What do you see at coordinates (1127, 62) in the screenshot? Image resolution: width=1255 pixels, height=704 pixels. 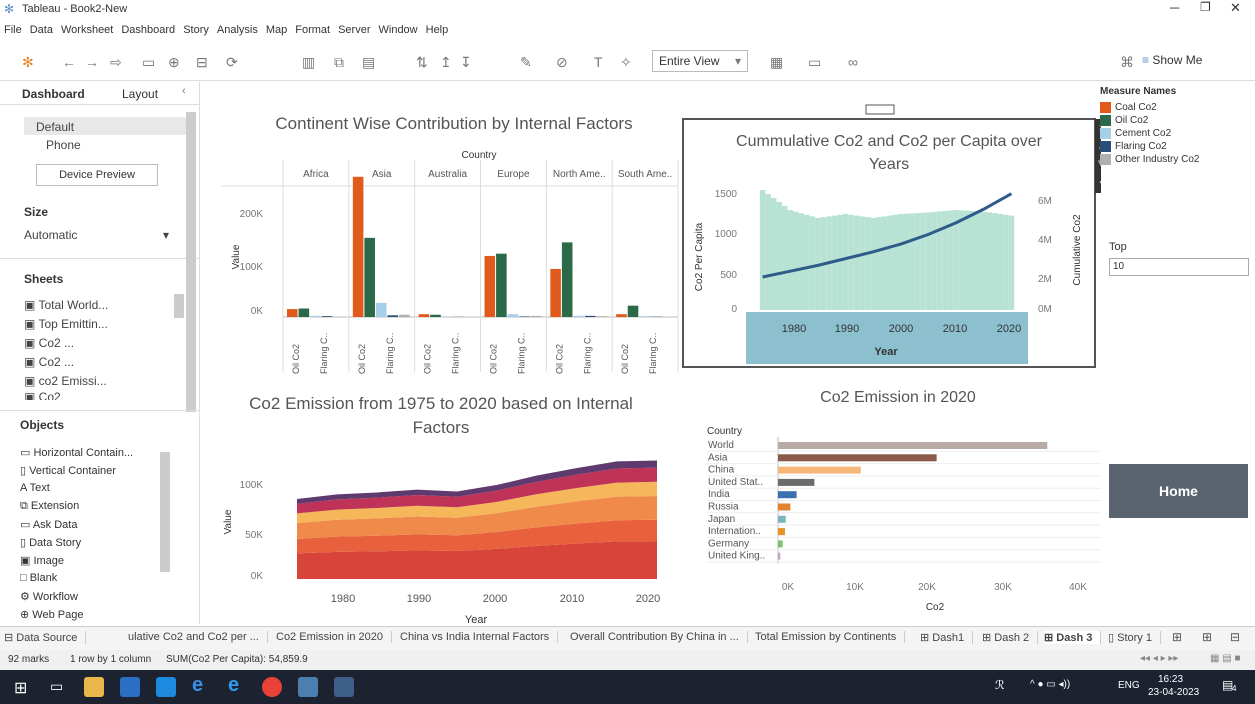 I see `tooltip-icon: ⌘` at bounding box center [1127, 62].